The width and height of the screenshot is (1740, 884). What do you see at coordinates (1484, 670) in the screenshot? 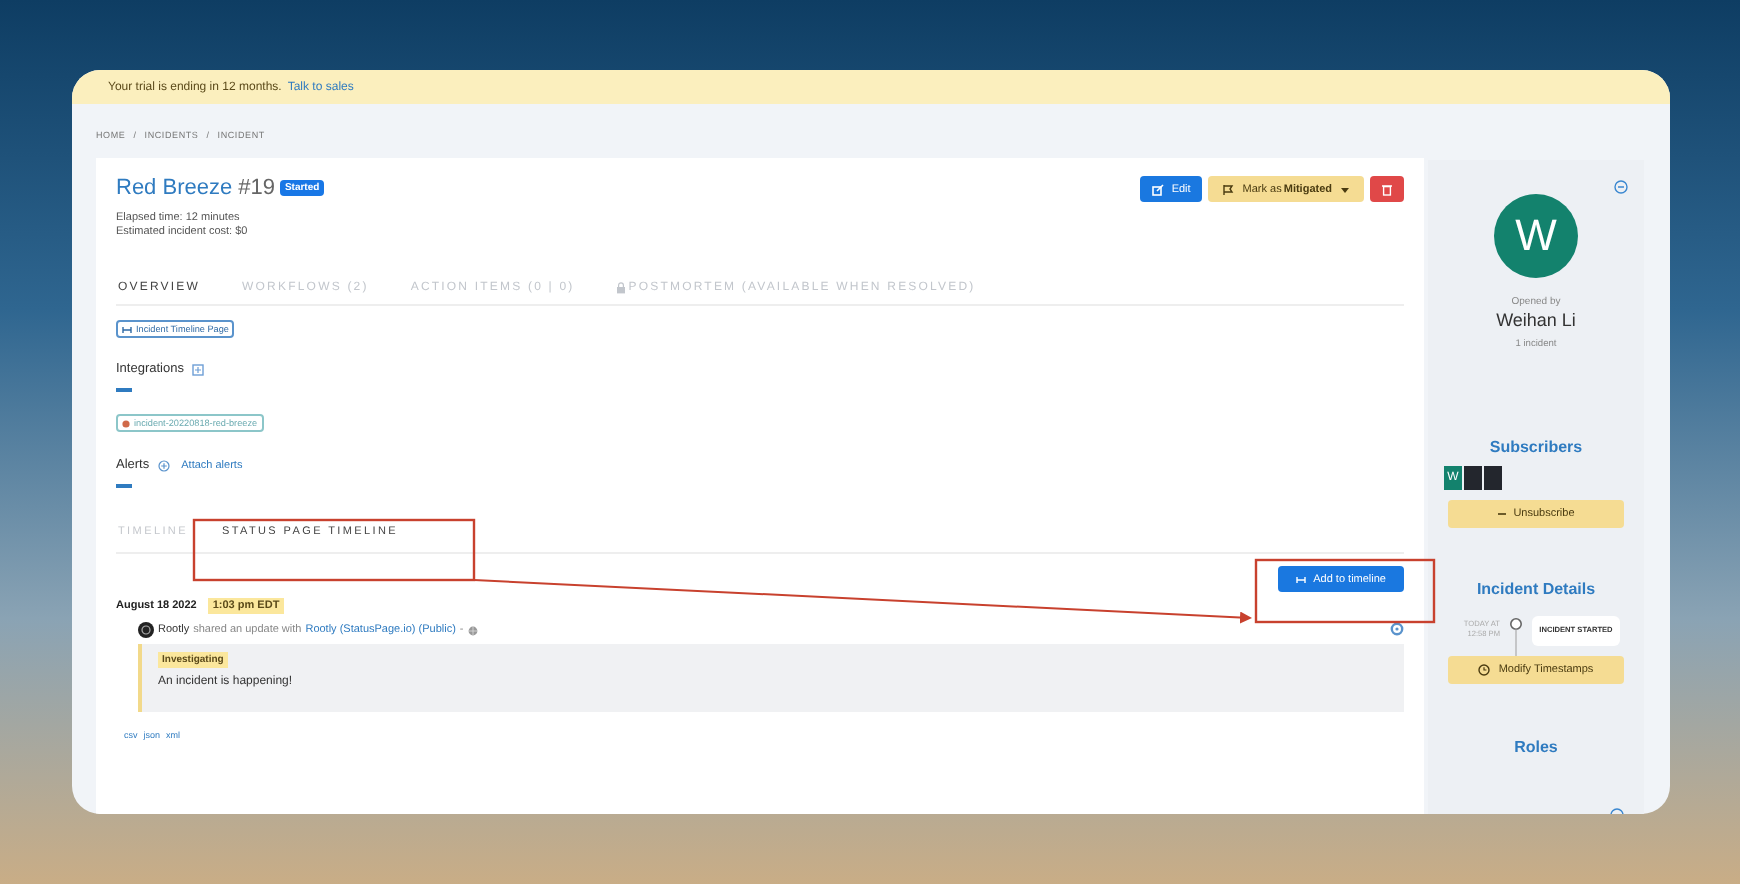
I see `clock-icon` at bounding box center [1484, 670].